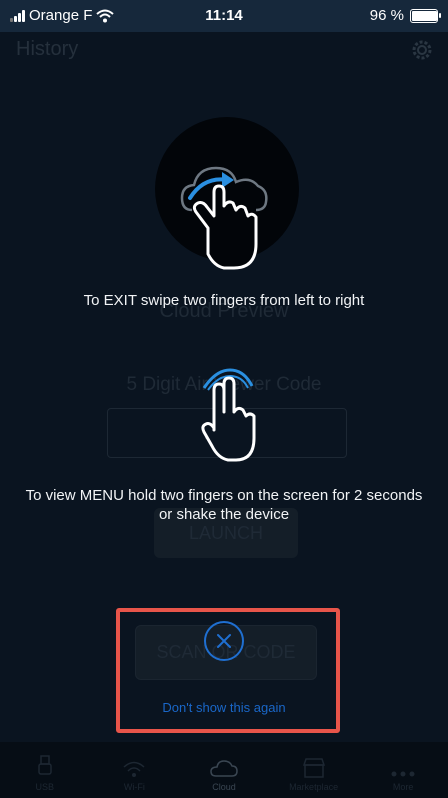  I want to click on more-icon, so click(403, 774).